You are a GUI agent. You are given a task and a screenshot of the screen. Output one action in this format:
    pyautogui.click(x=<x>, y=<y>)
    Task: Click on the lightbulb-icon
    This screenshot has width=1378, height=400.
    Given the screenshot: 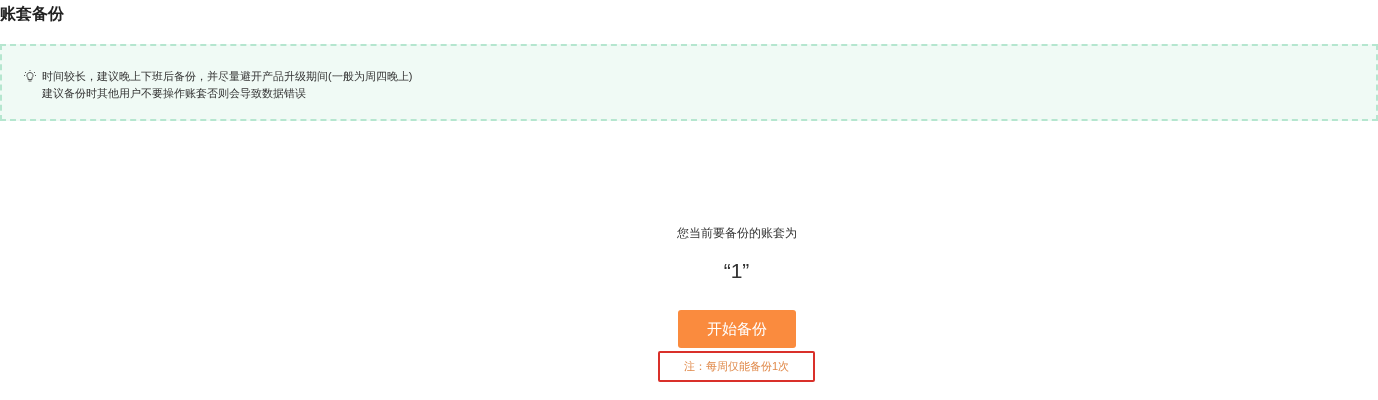 What is the action you would take?
    pyautogui.click(x=30, y=76)
    